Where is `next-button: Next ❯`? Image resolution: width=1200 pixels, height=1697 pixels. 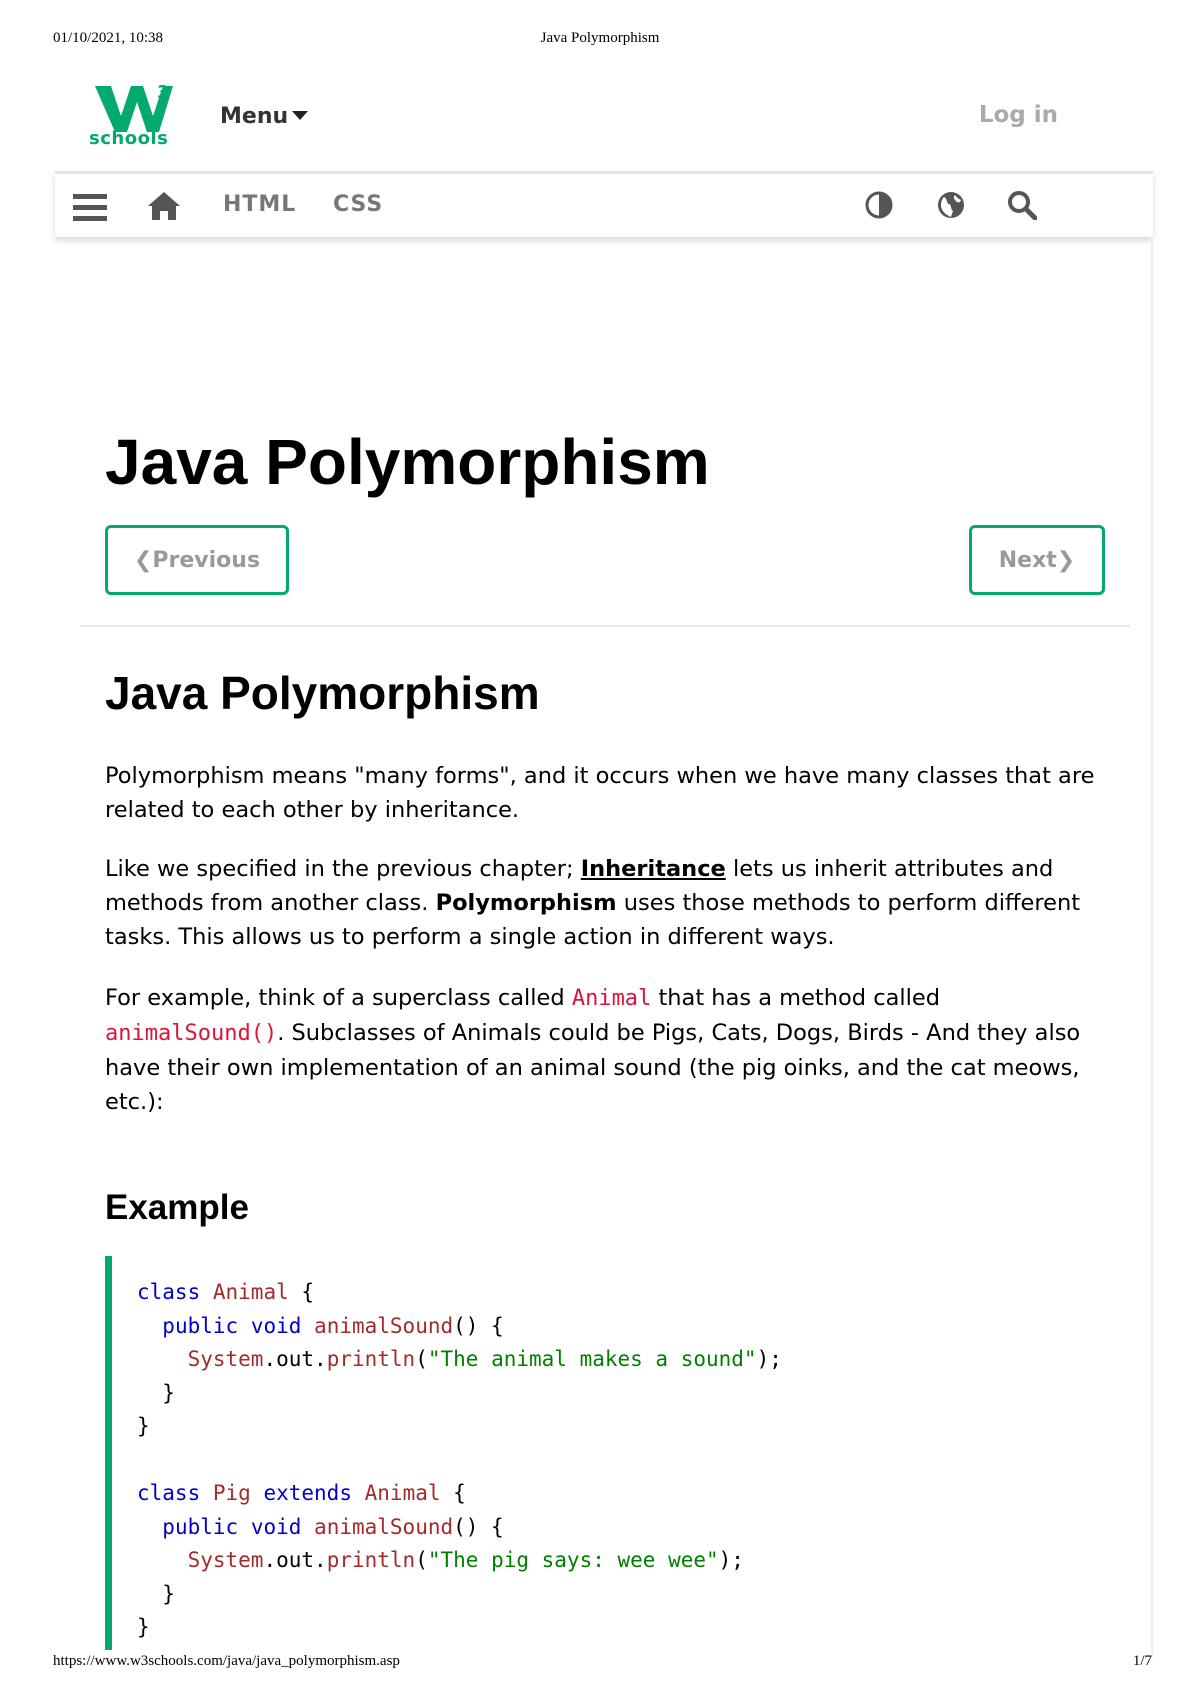 next-button: Next ❯ is located at coordinates (1037, 560).